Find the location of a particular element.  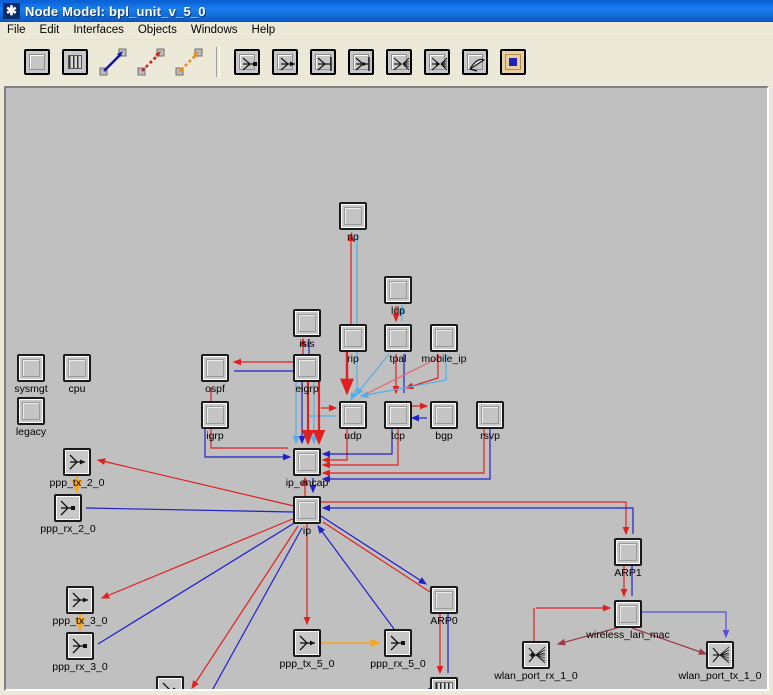

node-ppp_tx_2_0: ppp_tx_2_0 is located at coordinates (77, 468).